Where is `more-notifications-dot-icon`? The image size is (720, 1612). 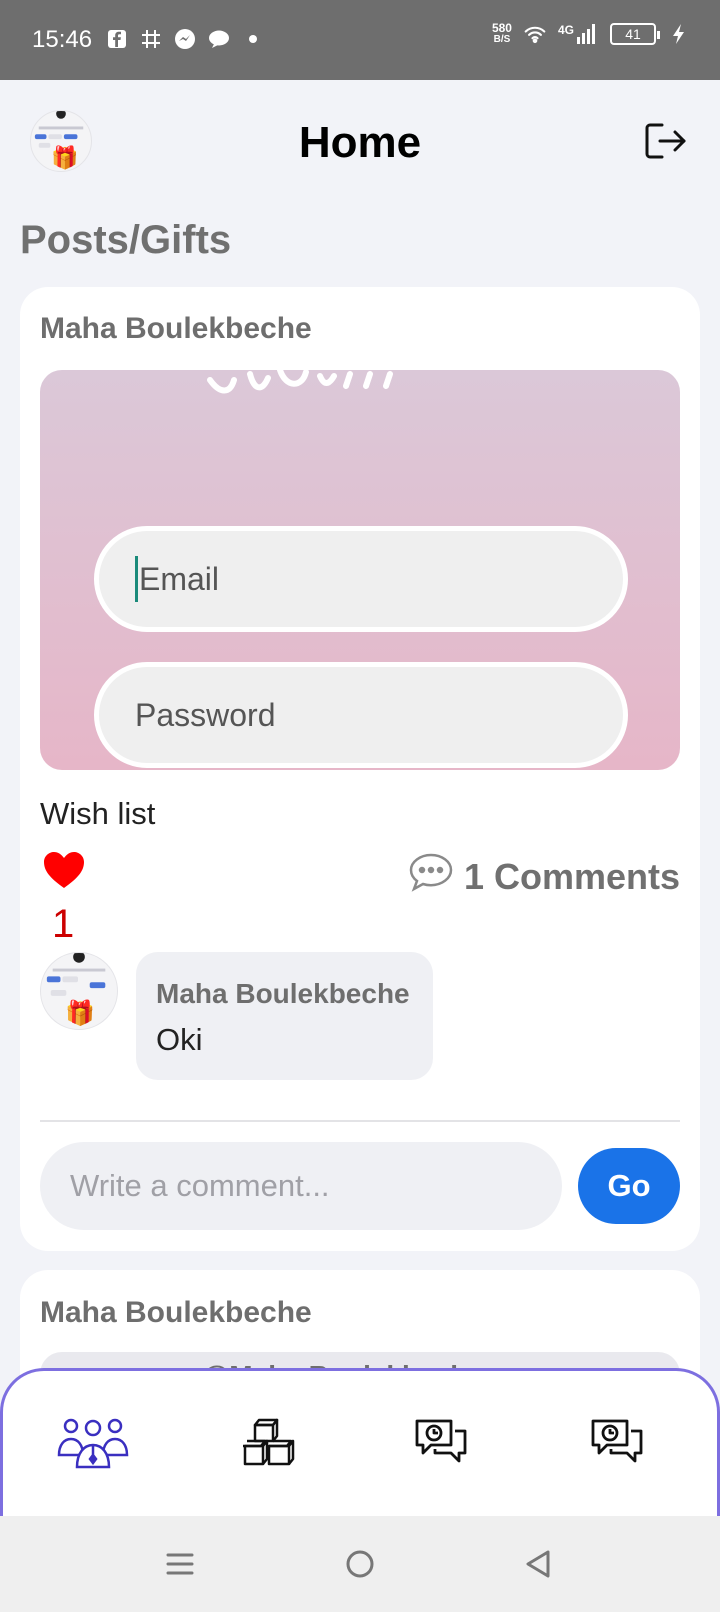
more-notifications-dot-icon is located at coordinates (253, 39).